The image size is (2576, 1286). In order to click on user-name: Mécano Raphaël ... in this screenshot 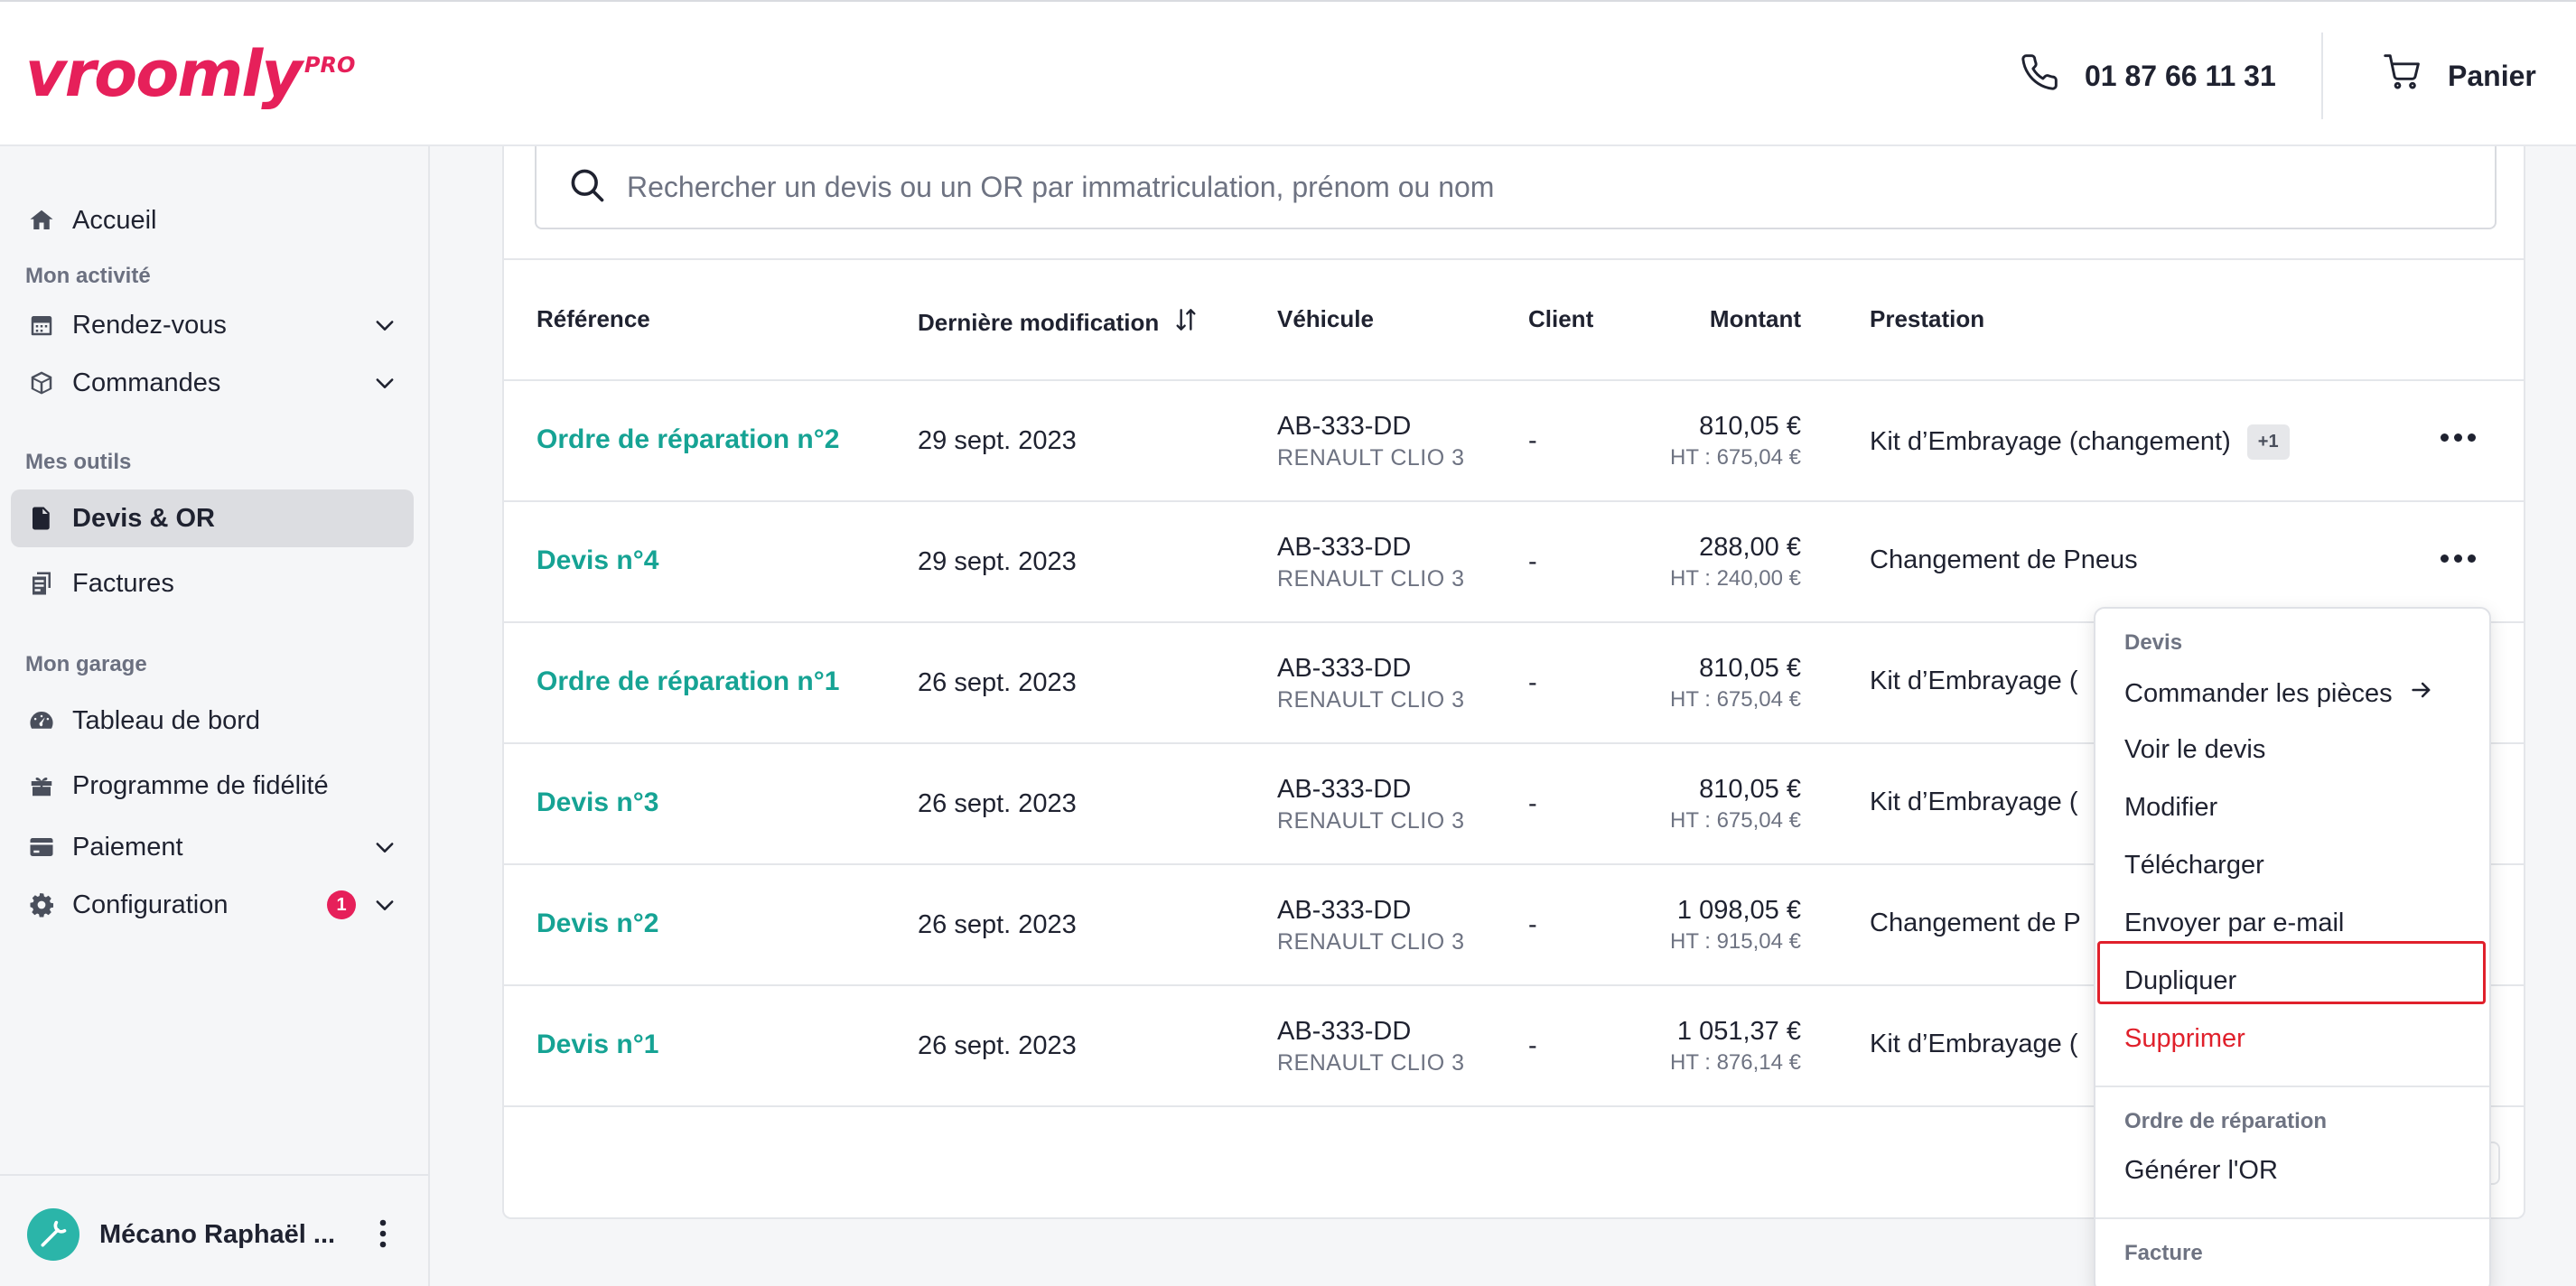, I will do `click(217, 1234)`.